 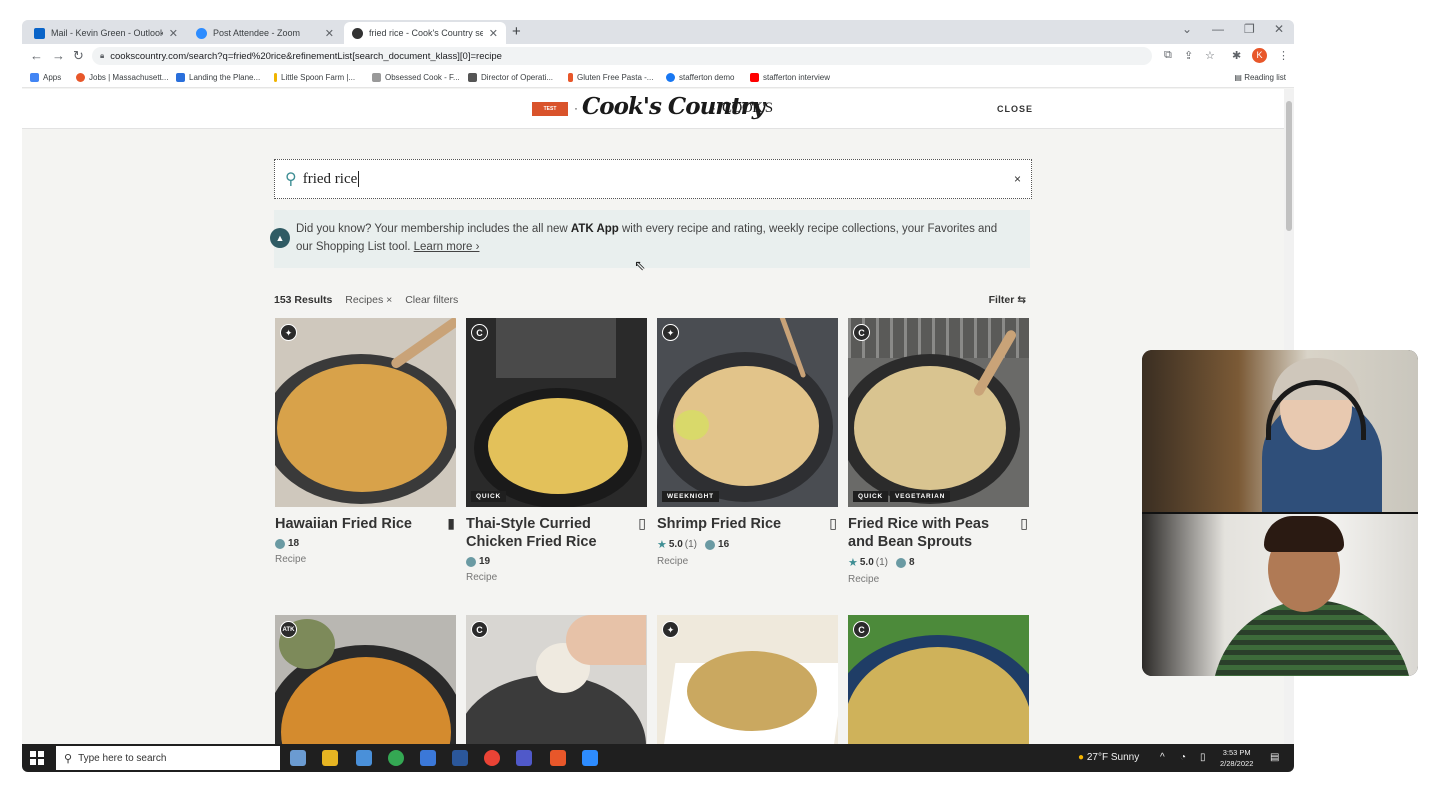 I want to click on recipe-type: Recipe, so click(x=673, y=561).